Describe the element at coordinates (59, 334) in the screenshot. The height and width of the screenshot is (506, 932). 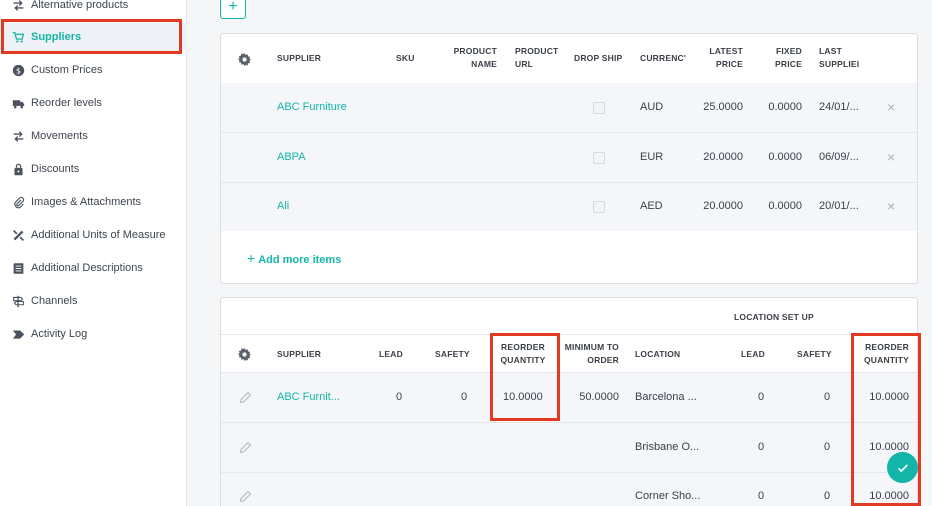
I see `sidebar-item-label: Activity Log` at that location.